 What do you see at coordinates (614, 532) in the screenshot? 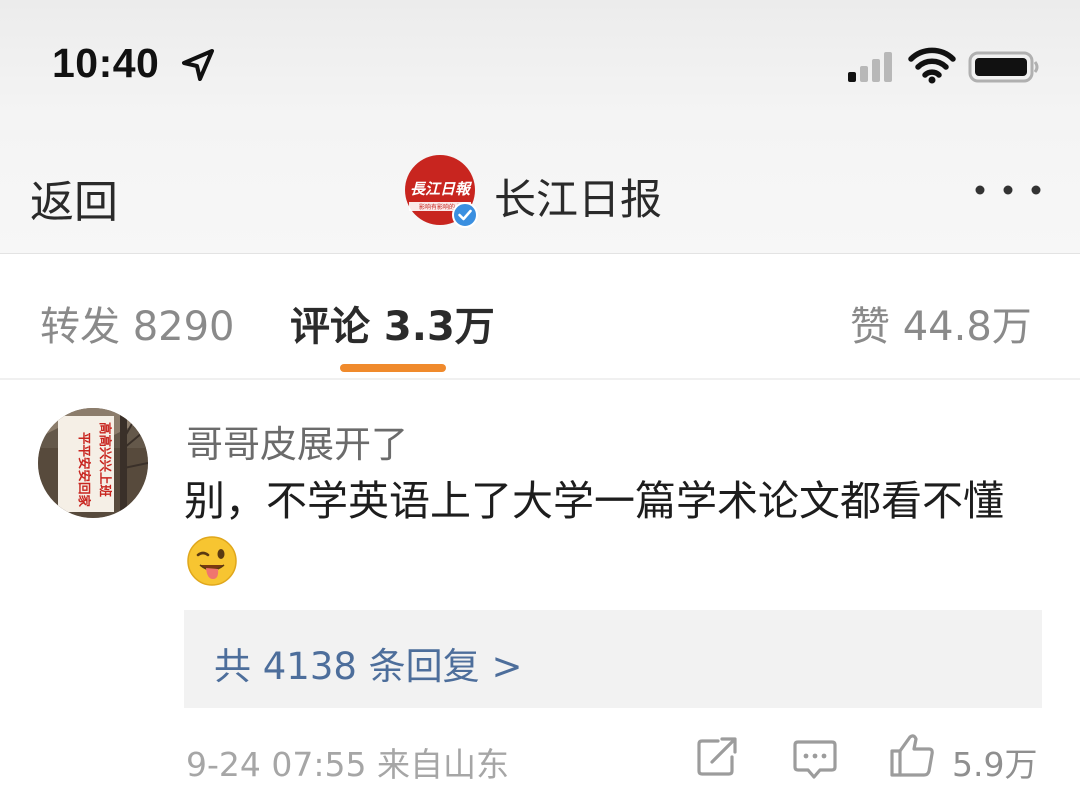
I see `comment-text: 别，不学英语上了大学一篇学术论文都看不懂` at bounding box center [614, 532].